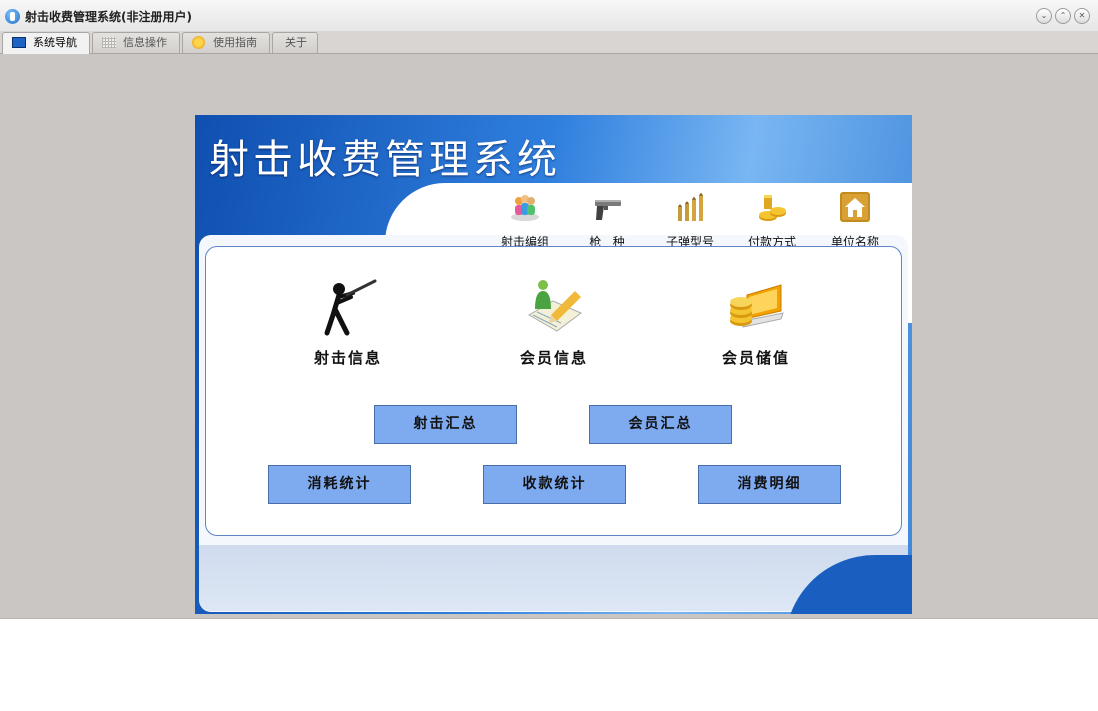 Image resolution: width=1098 pixels, height=711 pixels. Describe the element at coordinates (549, 16) in the screenshot. I see `title-bar: 射击收费管理系统(非注册用户) ⌄ ⌃ ✕` at that location.